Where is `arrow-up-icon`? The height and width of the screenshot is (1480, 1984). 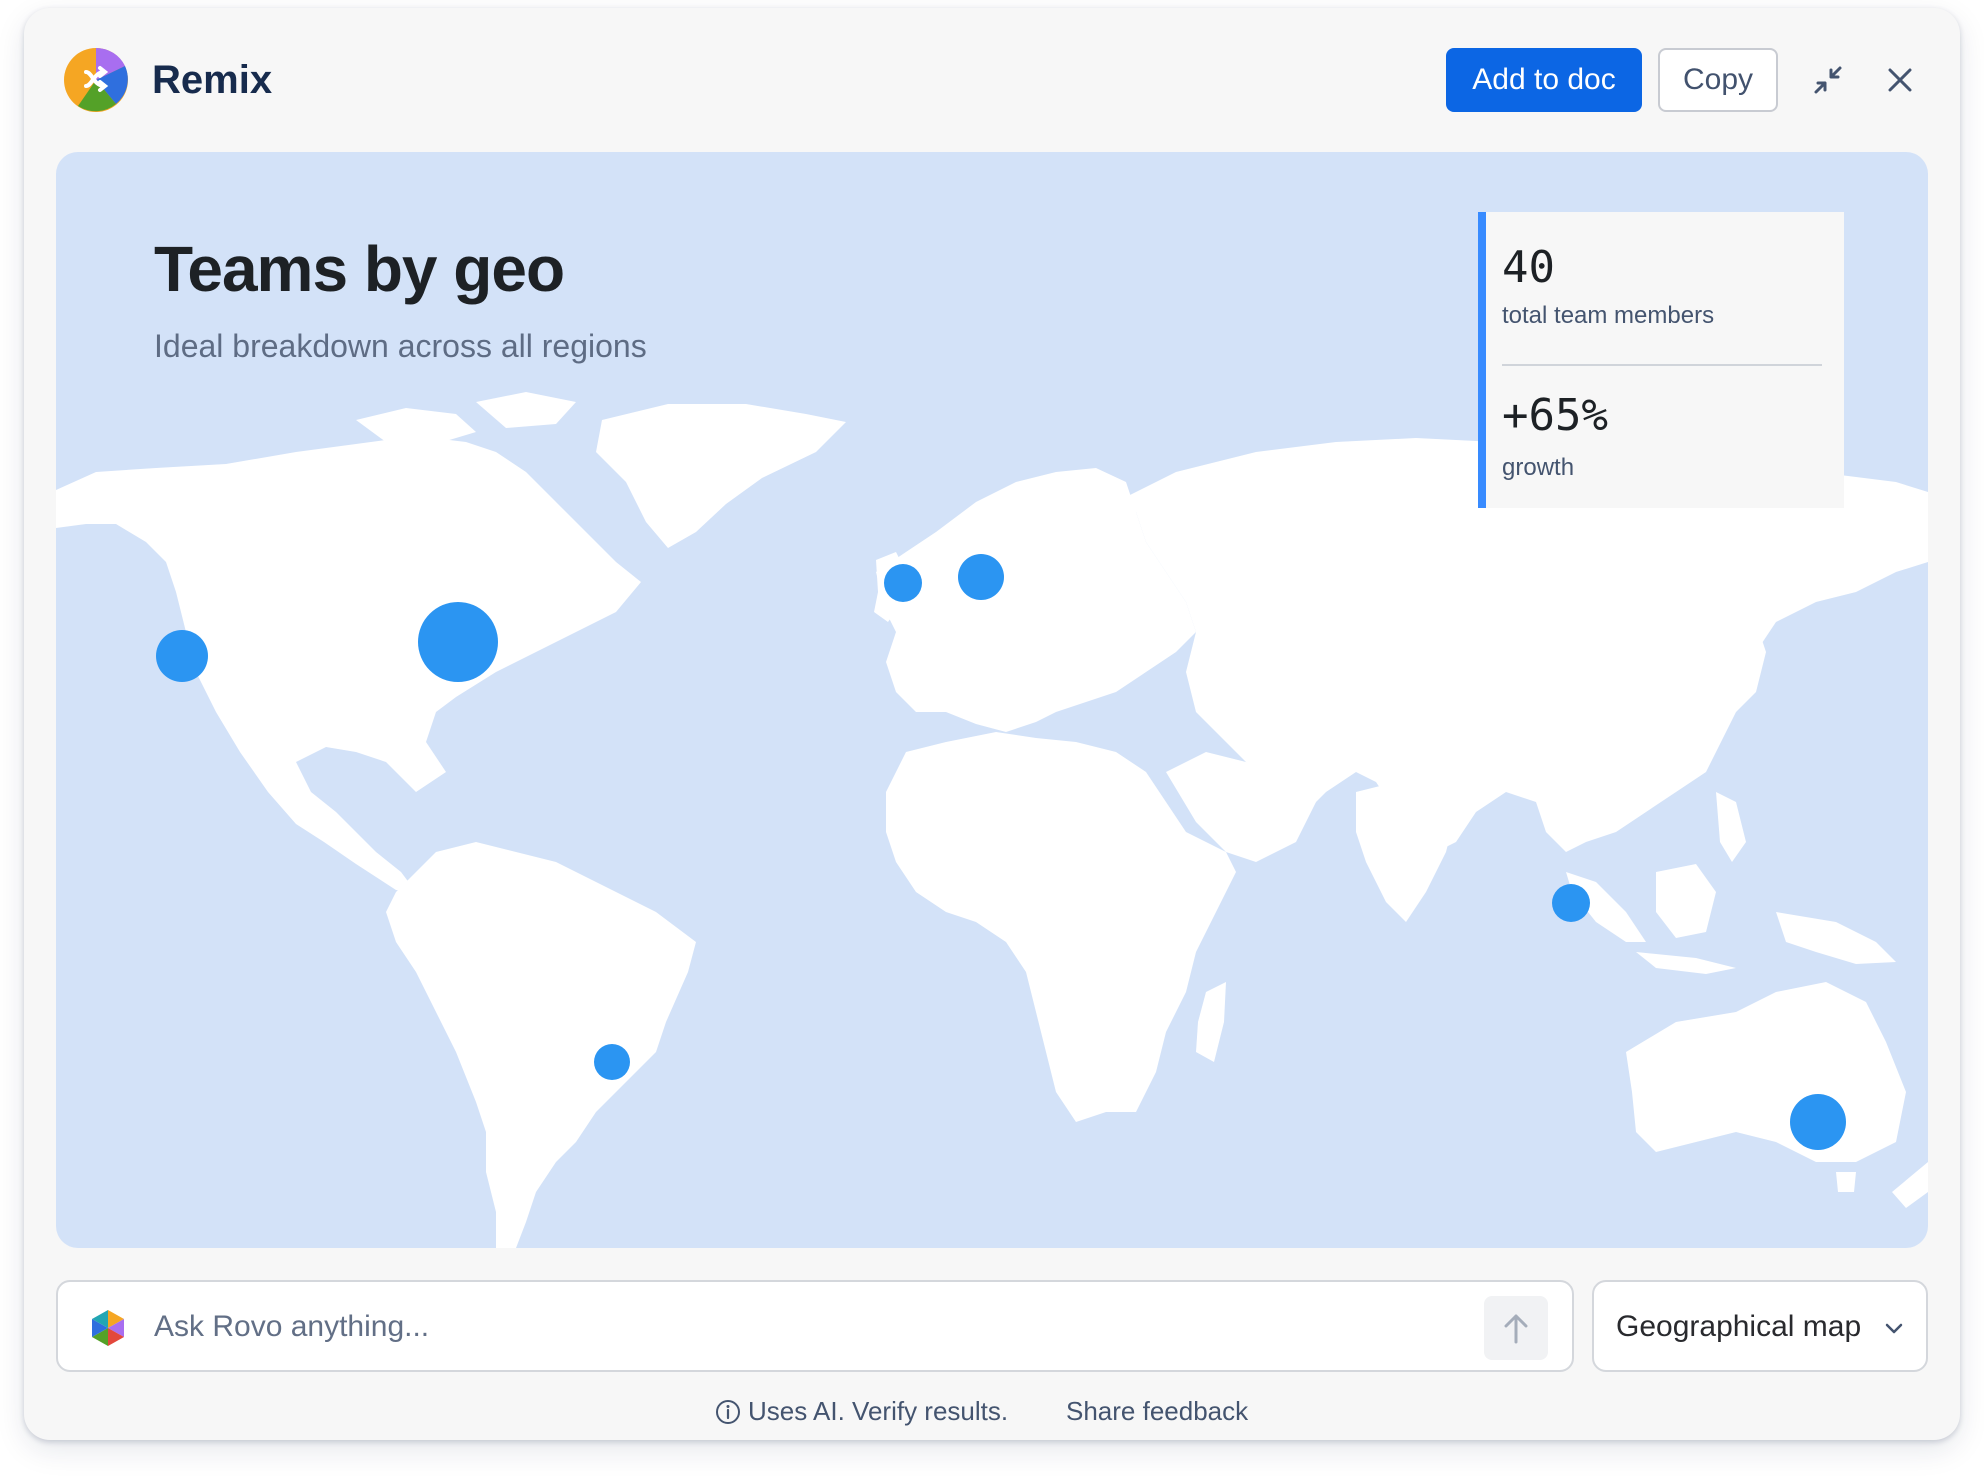
arrow-up-icon is located at coordinates (1516, 1329).